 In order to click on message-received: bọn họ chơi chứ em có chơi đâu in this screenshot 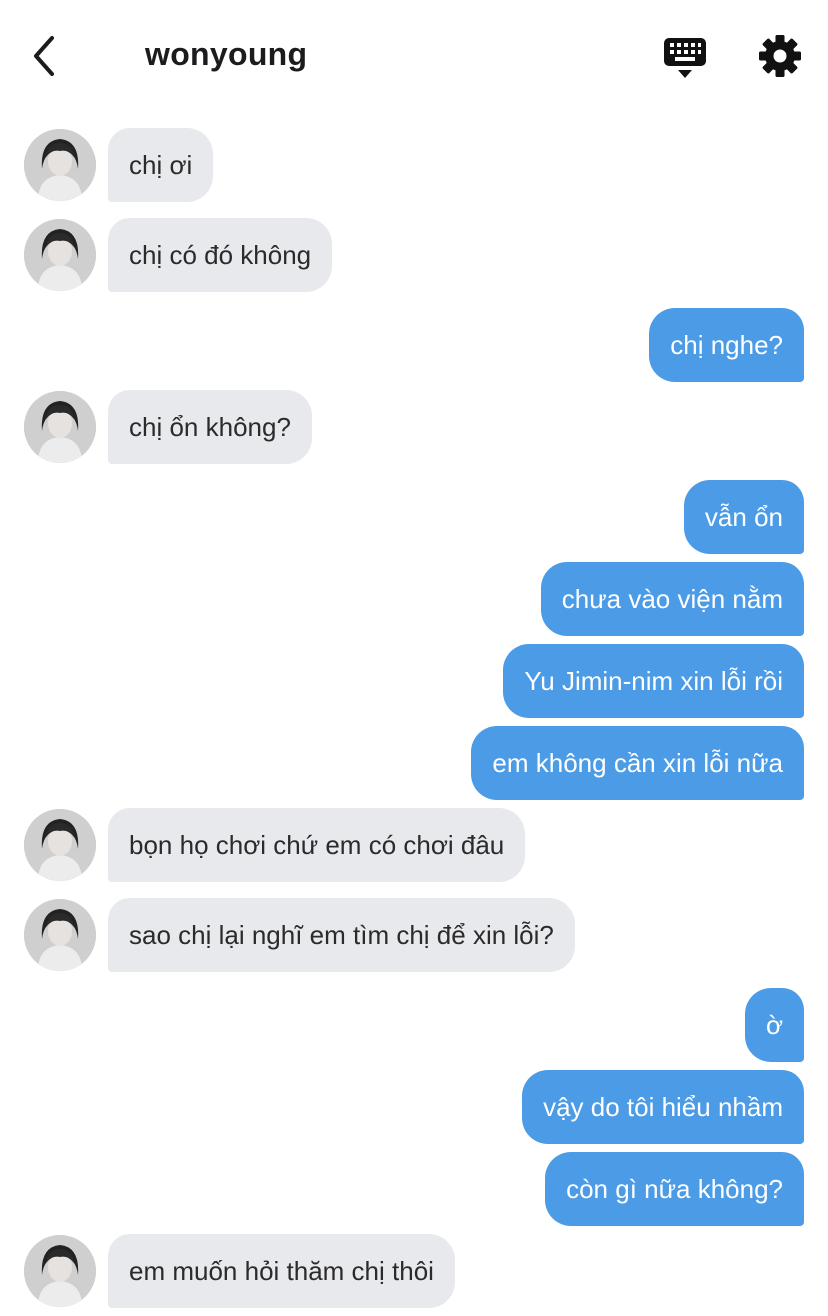, I will do `click(317, 845)`.